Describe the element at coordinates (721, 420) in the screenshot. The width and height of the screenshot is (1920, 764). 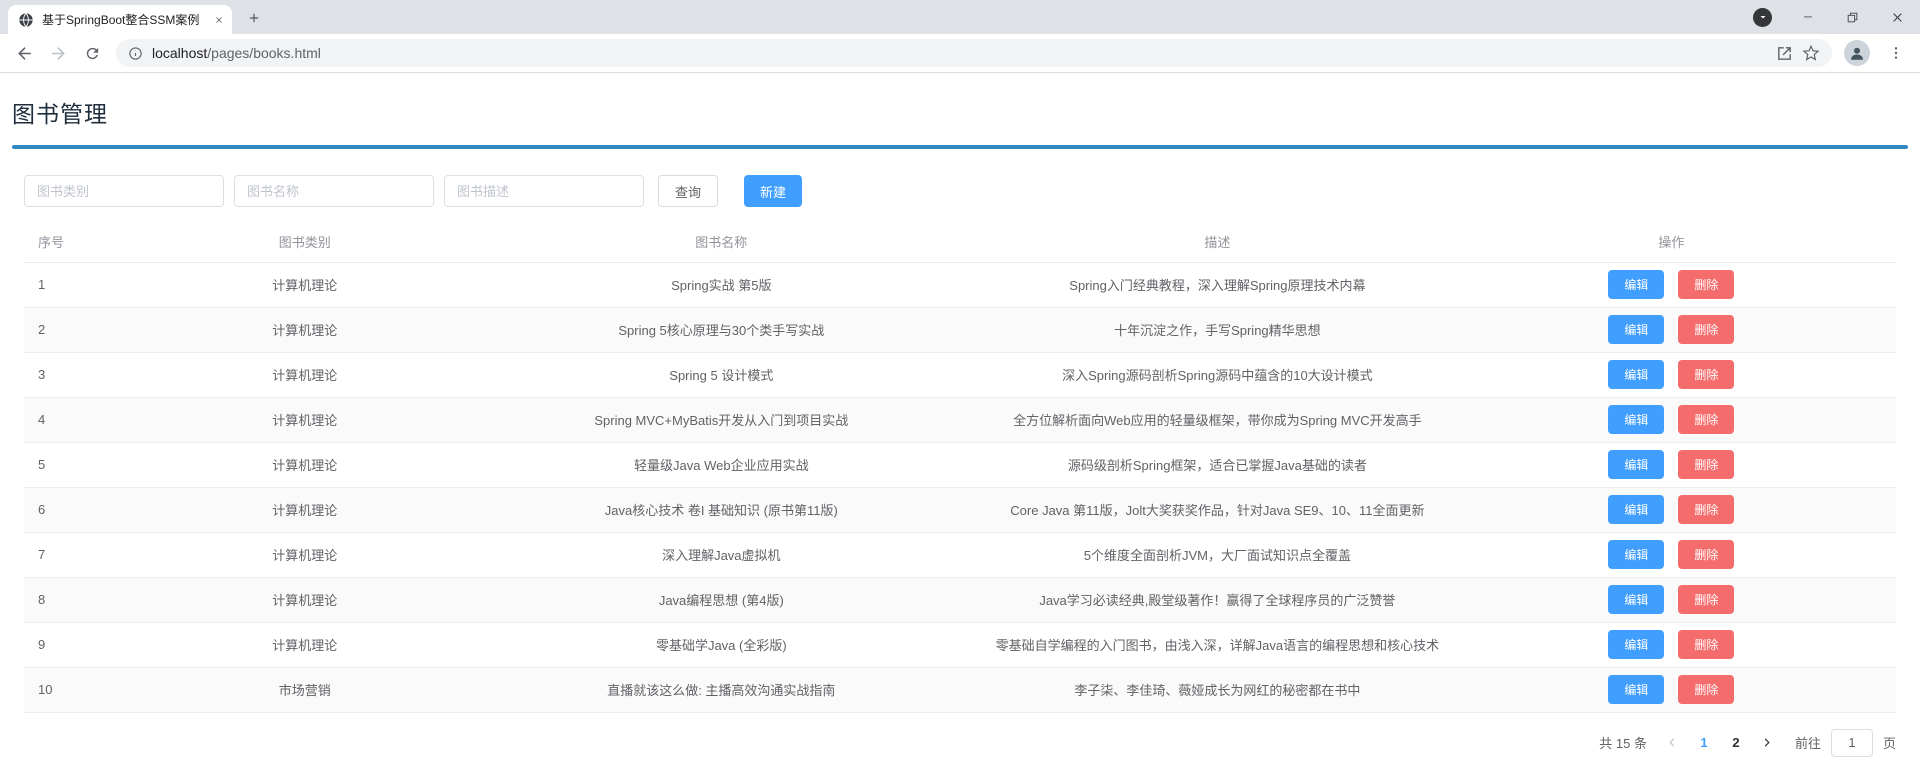
I see `row-name-cell: Spring MVC+MyBatis开发从入门到项目实战` at that location.